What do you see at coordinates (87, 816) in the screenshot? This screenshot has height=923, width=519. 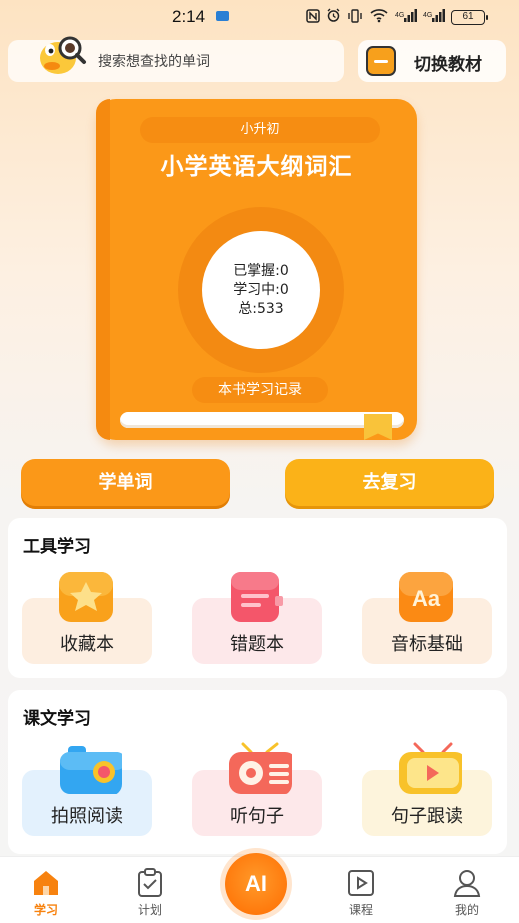 I see `lesson-photo-reading-label: 拍照阅读` at bounding box center [87, 816].